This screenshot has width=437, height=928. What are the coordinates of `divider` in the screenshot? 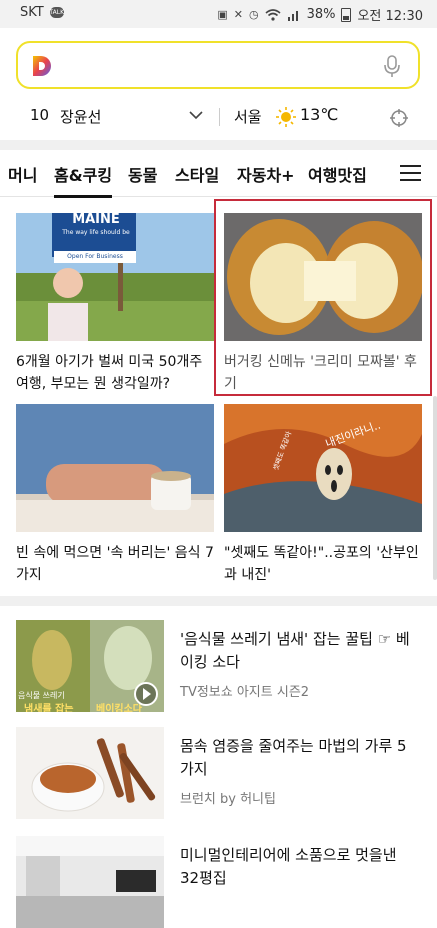 It's located at (219, 117).